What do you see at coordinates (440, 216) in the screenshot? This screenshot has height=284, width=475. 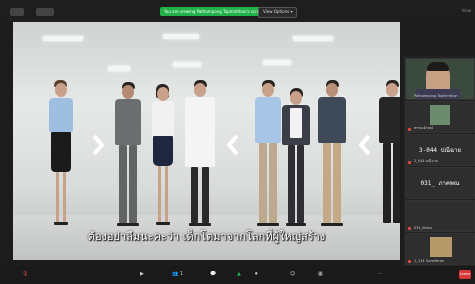 I see `participant-tile: 031_Ketcu` at bounding box center [440, 216].